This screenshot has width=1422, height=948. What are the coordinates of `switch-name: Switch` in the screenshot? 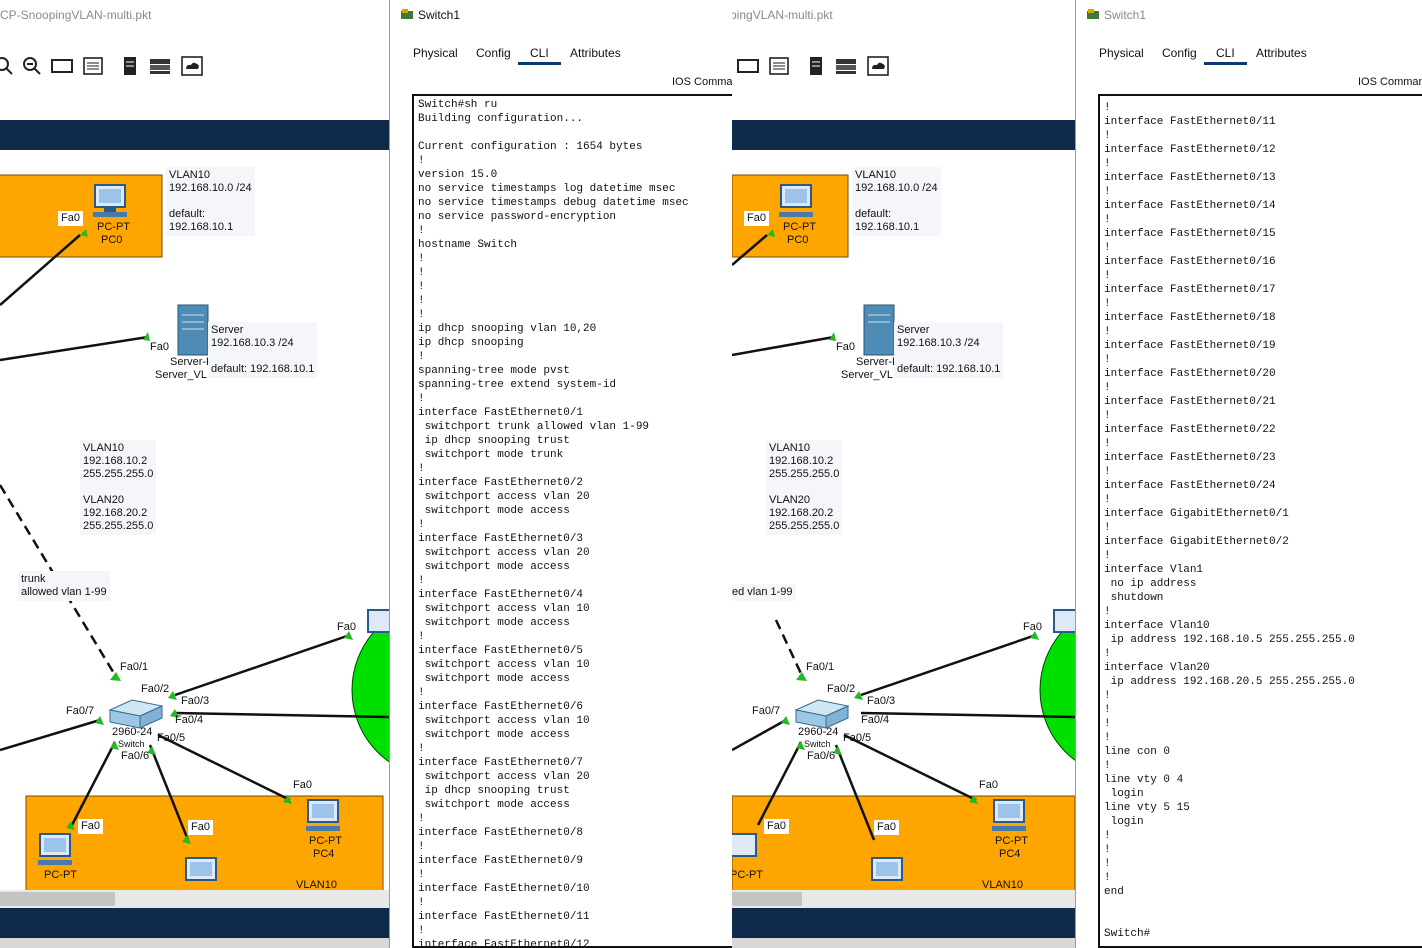 It's located at (131, 744).